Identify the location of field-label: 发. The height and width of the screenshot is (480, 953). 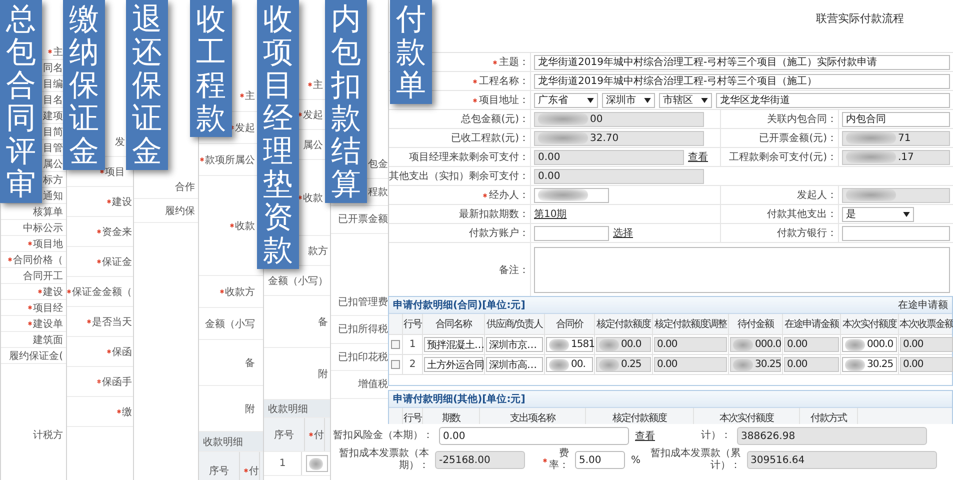
(120, 142).